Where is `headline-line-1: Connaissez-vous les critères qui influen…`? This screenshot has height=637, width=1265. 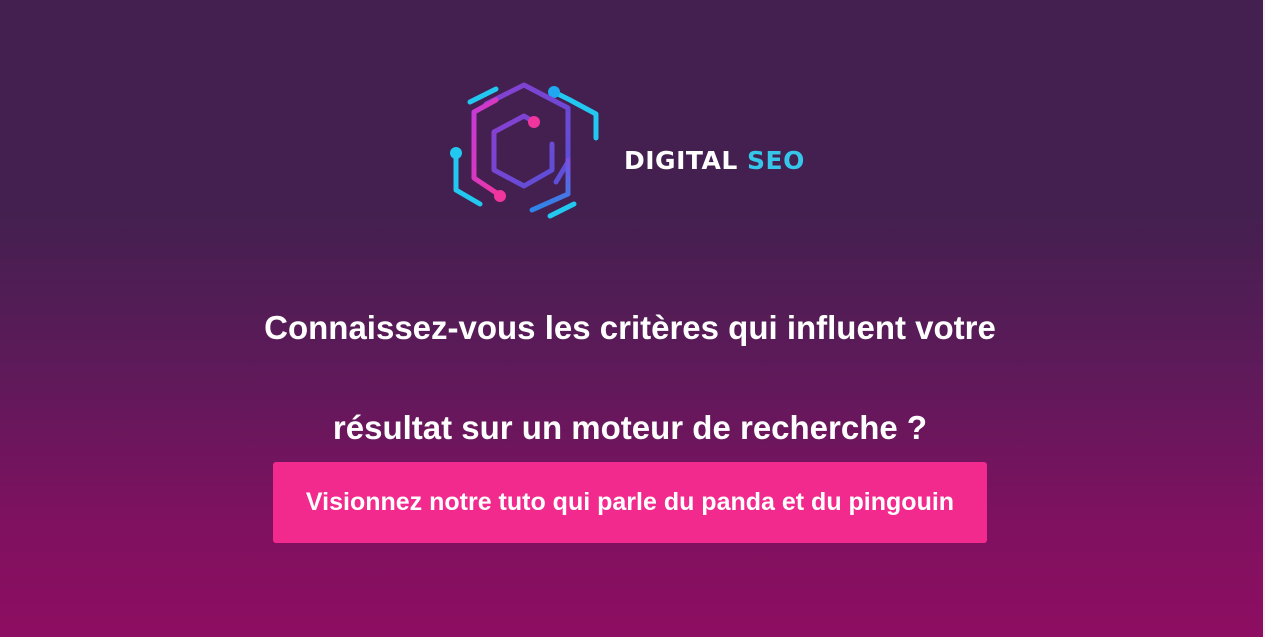
headline-line-1: Connaissez-vous les critères qui influen… is located at coordinates (630, 327).